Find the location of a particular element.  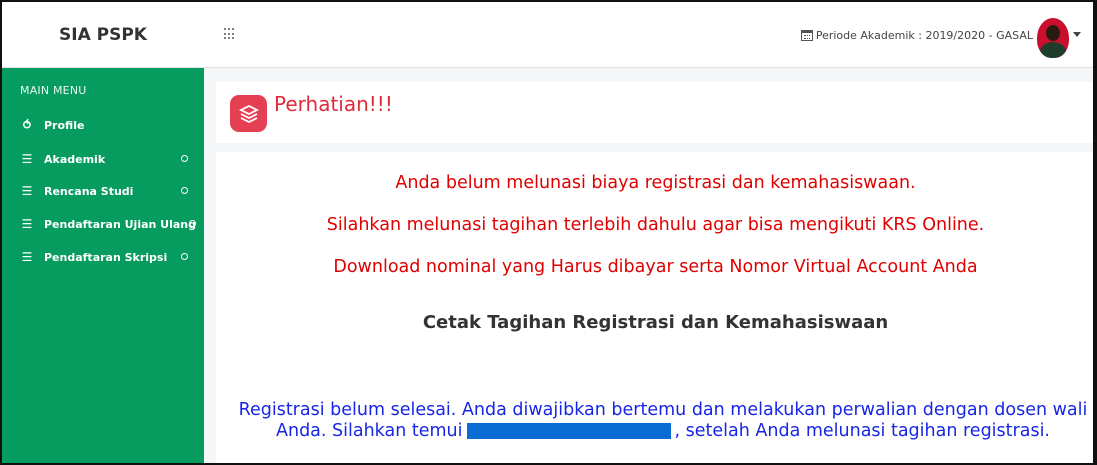

periode-label: Periode Akademik : 2019/2020 - GASAL is located at coordinates (924, 35).